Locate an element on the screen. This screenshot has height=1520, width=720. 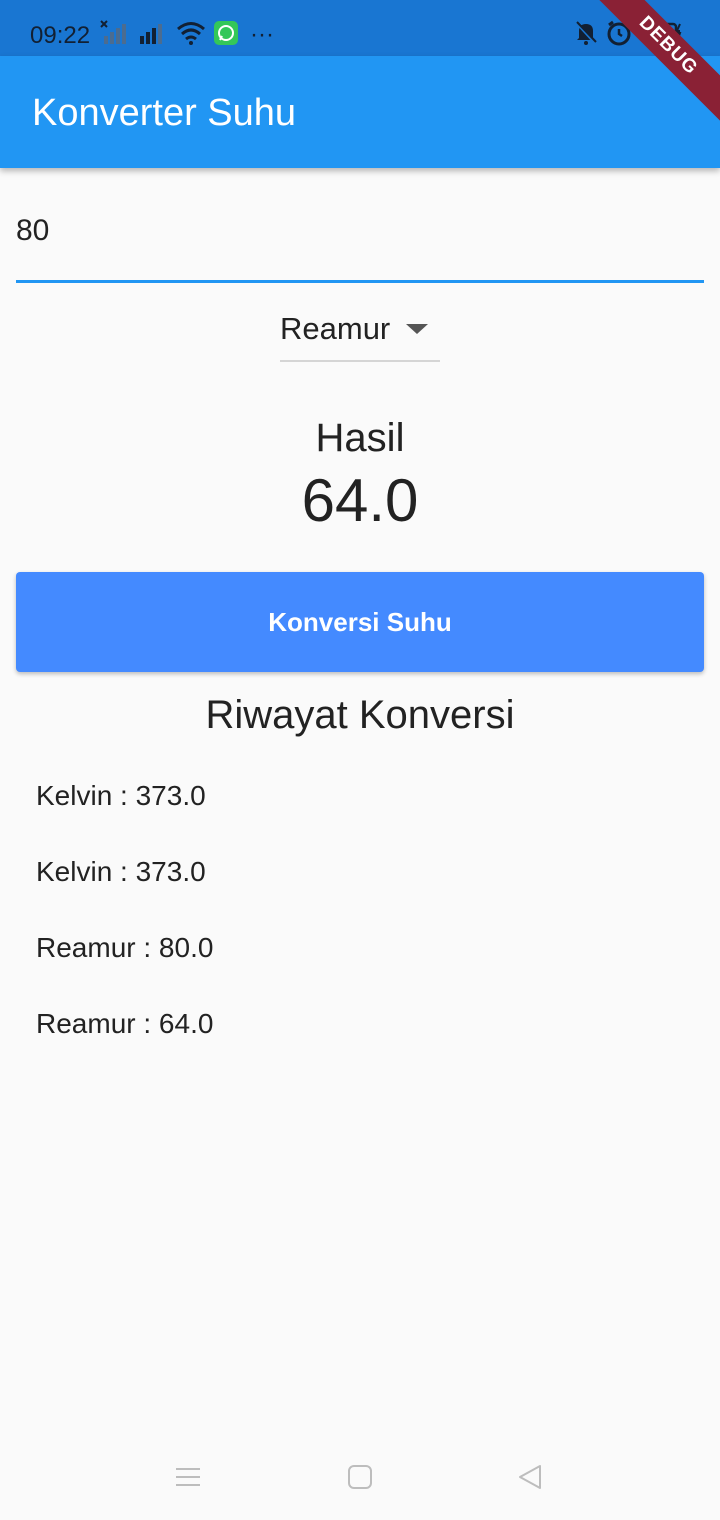
status-time: 09:22 is located at coordinates (60, 35).